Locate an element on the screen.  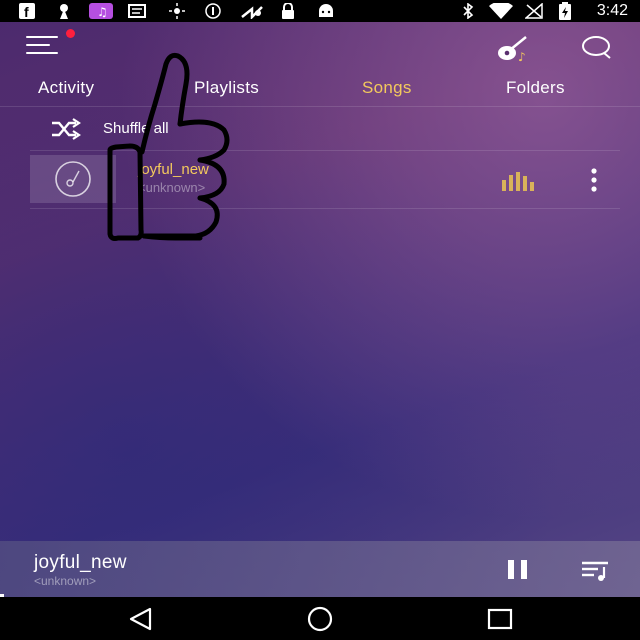
thumbs-up-drawing is located at coordinates (170, 148).